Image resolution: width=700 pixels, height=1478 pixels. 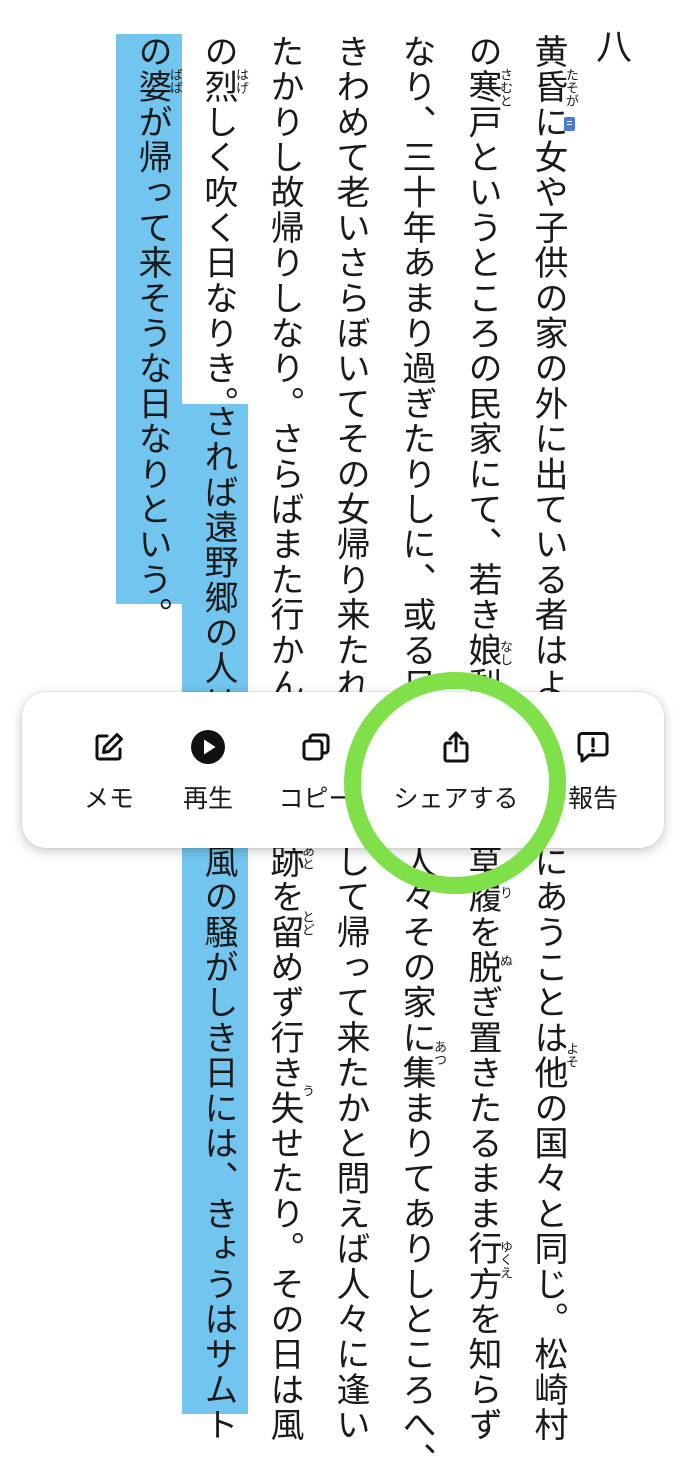 I want to click on selection-context-menu: メモ 再生 コピー シェアする 報告, so click(x=343, y=770).